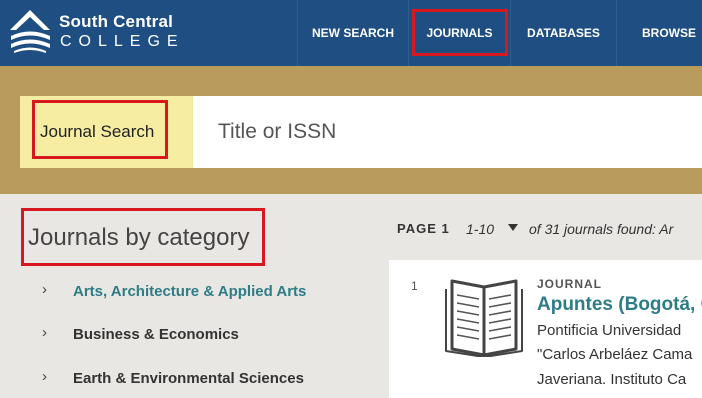 The height and width of the screenshot is (398, 702). What do you see at coordinates (659, 33) in the screenshot?
I see `nav-browse: BROWSE` at bounding box center [659, 33].